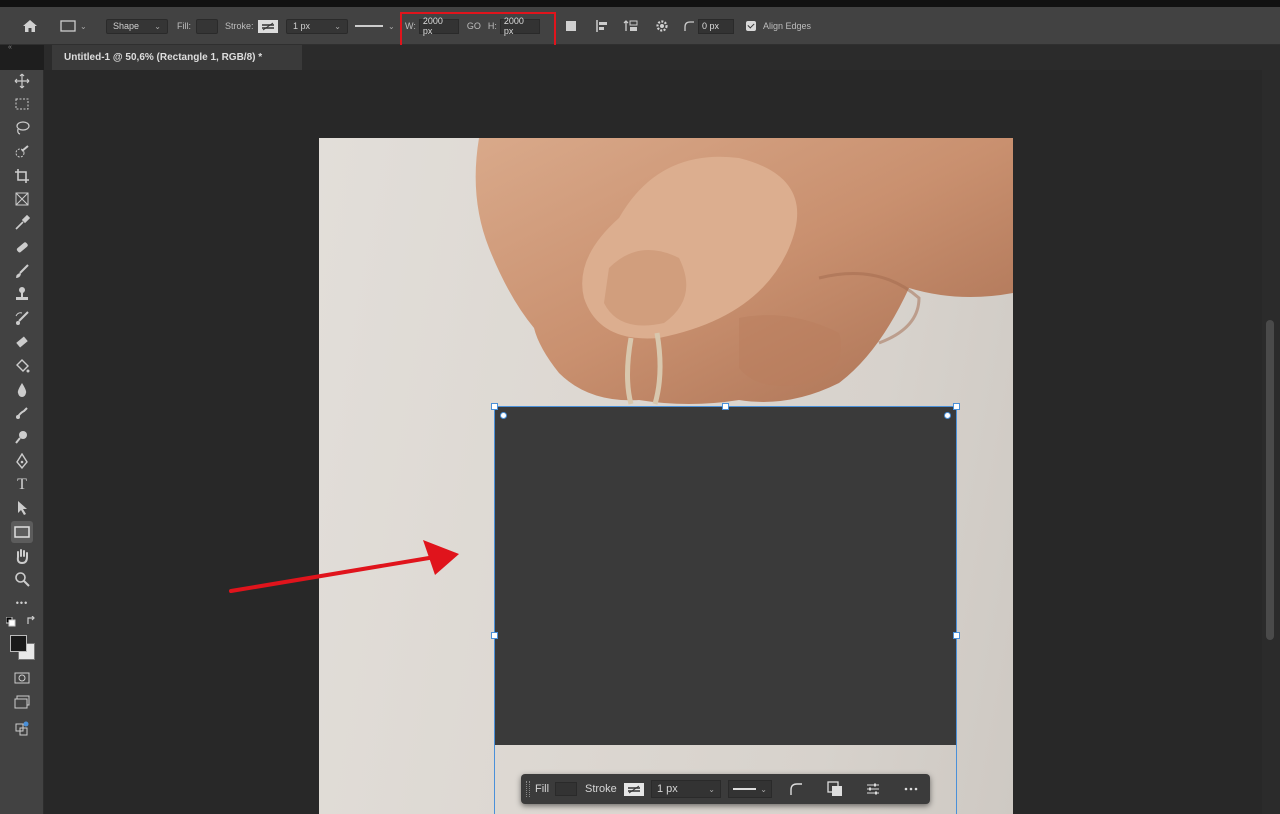 This screenshot has height=814, width=1280. I want to click on edit-toolbar-icon, so click(22, 728).